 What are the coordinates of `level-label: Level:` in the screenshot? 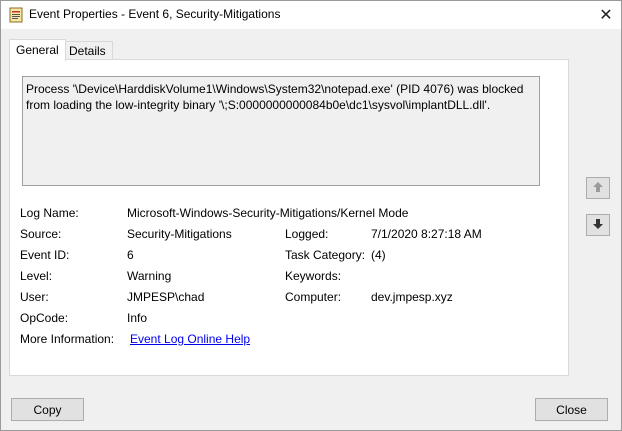 It's located at (36, 276).